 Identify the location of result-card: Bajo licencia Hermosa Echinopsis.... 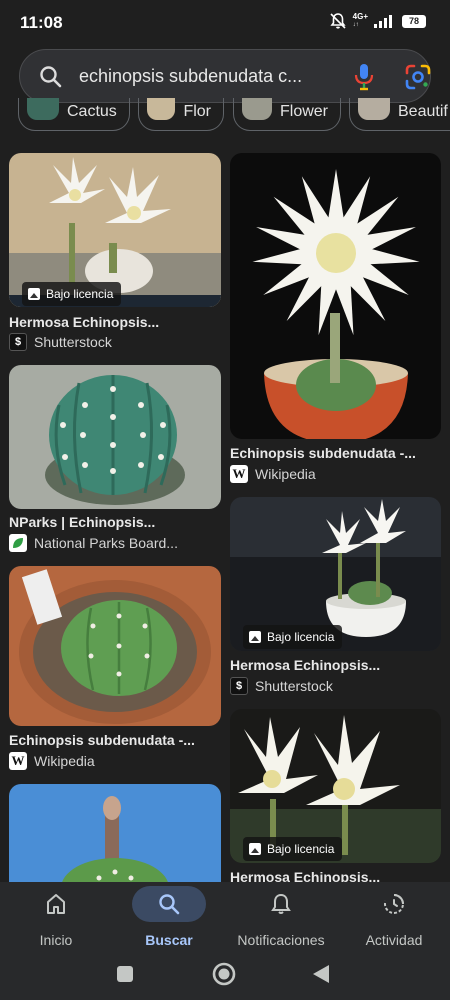
(335, 795).